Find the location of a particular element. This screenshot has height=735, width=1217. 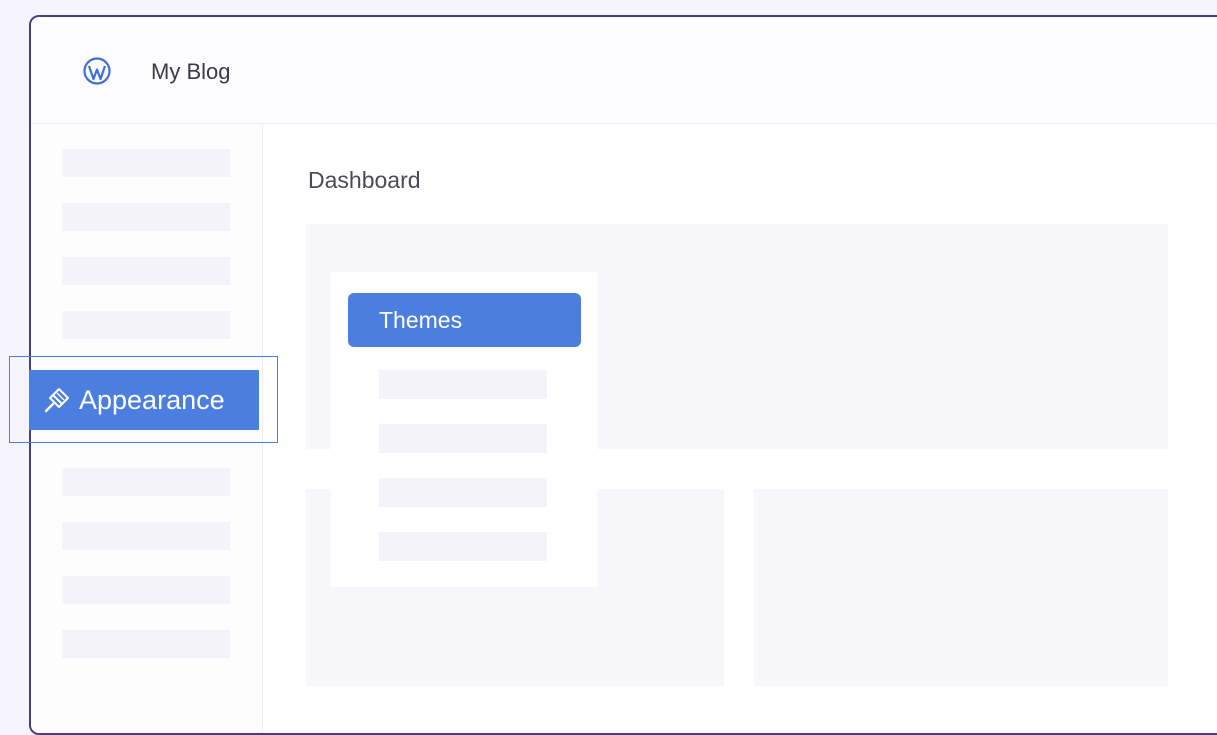

submenu-item-themes: Themes is located at coordinates (464, 320).